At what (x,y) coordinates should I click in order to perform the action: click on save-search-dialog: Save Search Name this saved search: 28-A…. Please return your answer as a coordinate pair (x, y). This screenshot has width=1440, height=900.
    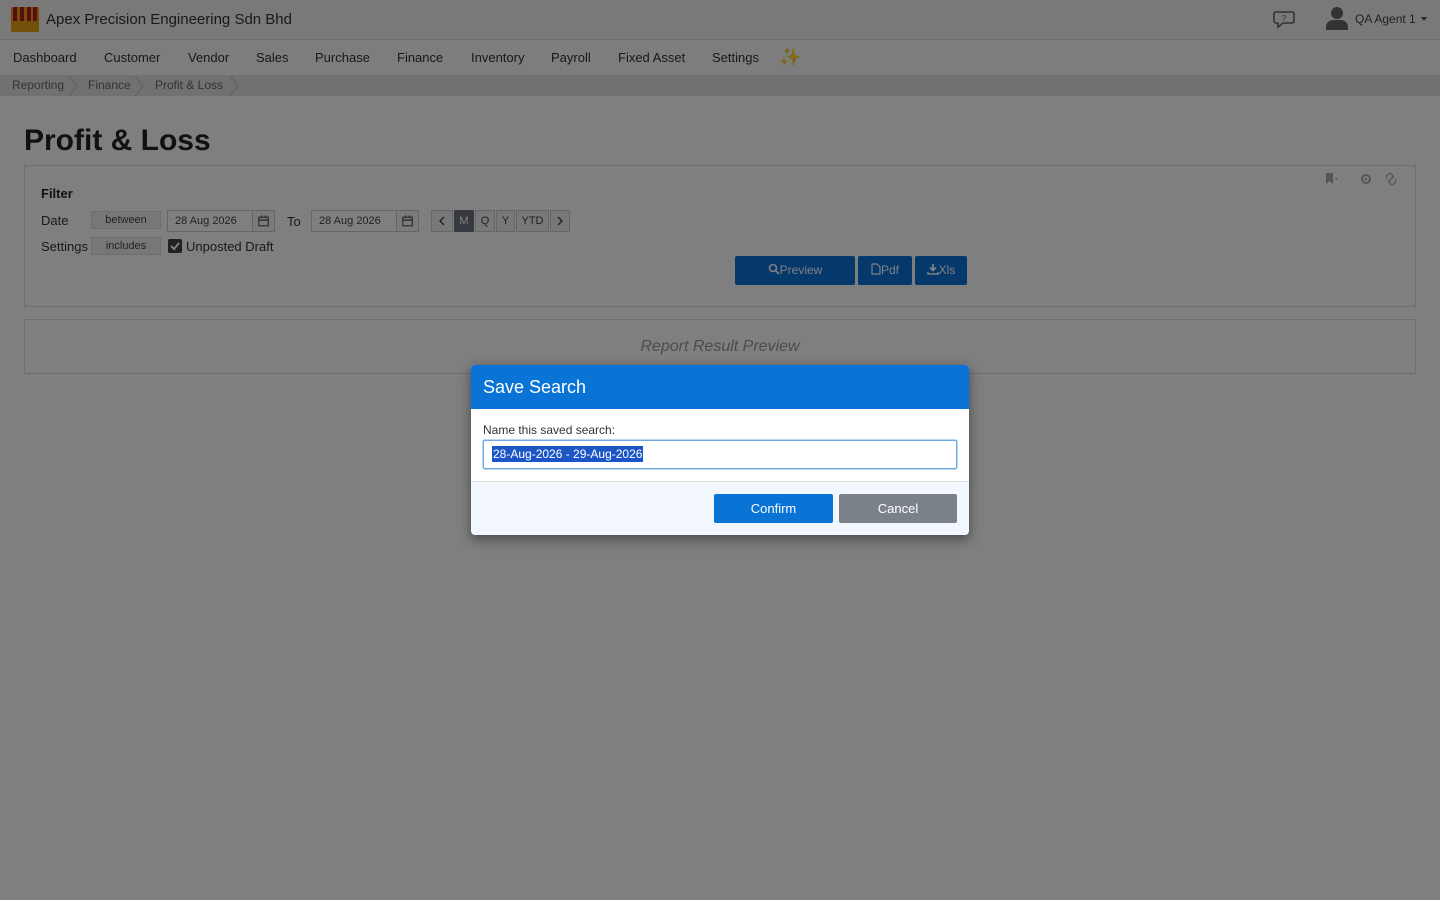
    Looking at the image, I should click on (720, 450).